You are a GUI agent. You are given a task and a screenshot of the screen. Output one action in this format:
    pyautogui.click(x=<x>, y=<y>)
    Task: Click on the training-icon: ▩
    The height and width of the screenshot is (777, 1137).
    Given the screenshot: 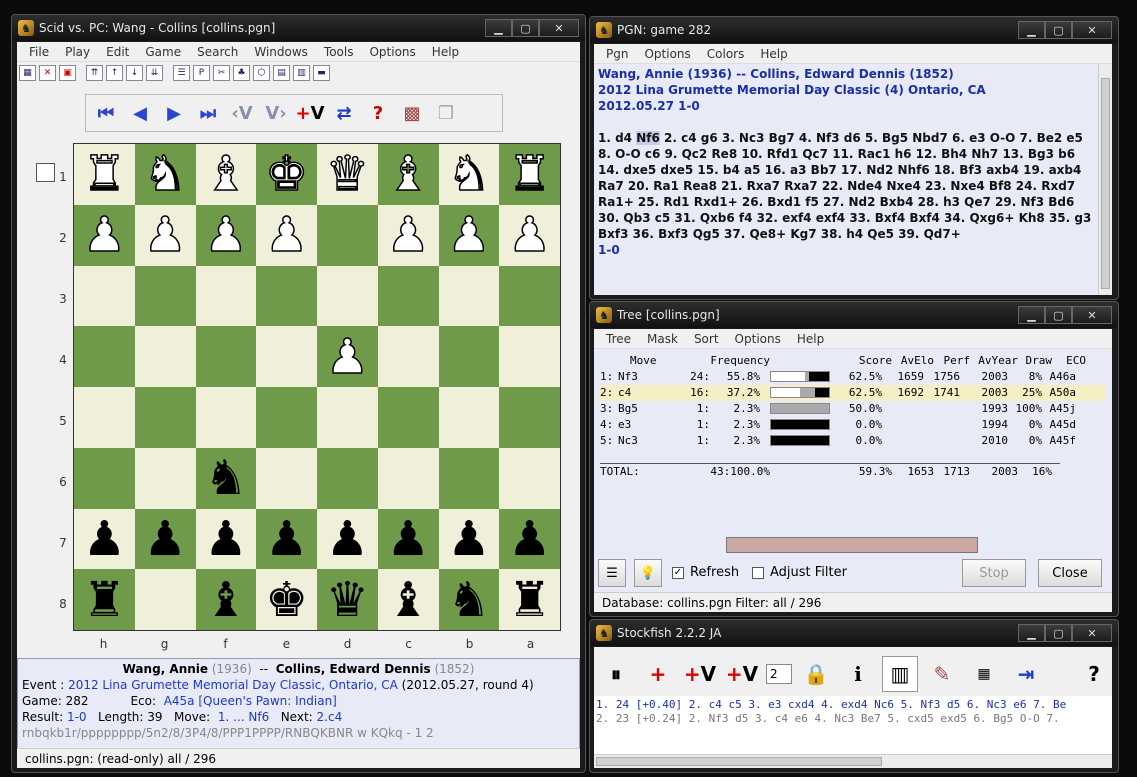 What is the action you would take?
    pyautogui.click(x=412, y=113)
    